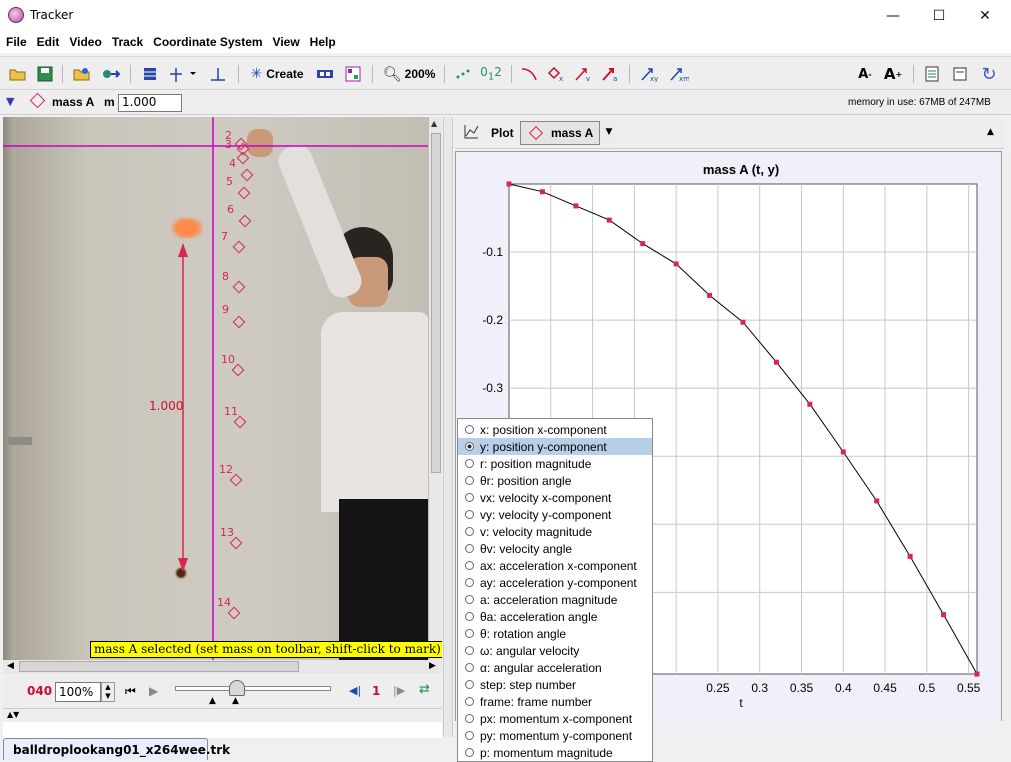 The width and height of the screenshot is (1011, 762). What do you see at coordinates (39, 691) in the screenshot?
I see `frame-number: 040` at bounding box center [39, 691].